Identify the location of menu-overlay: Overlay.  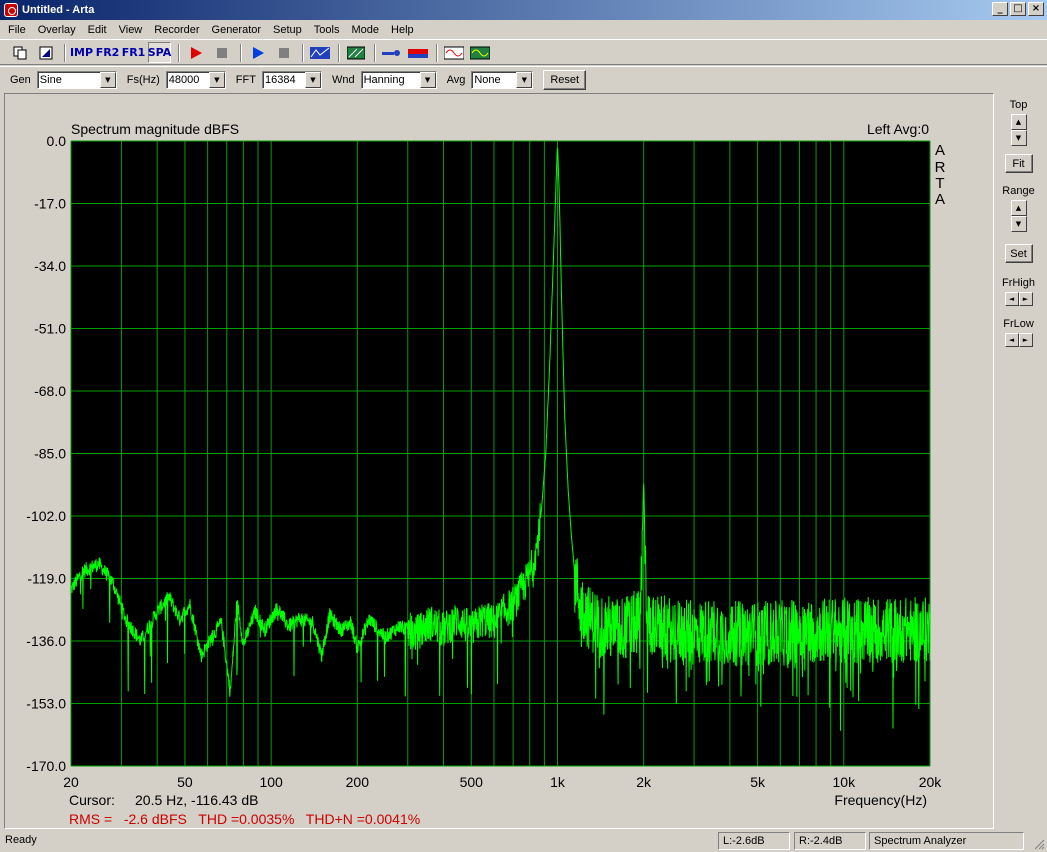
(57, 30).